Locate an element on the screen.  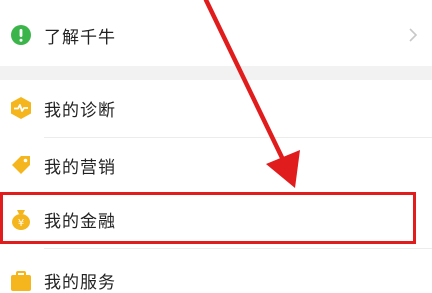
diagnosis-hexagon-icon is located at coordinates (21, 108).